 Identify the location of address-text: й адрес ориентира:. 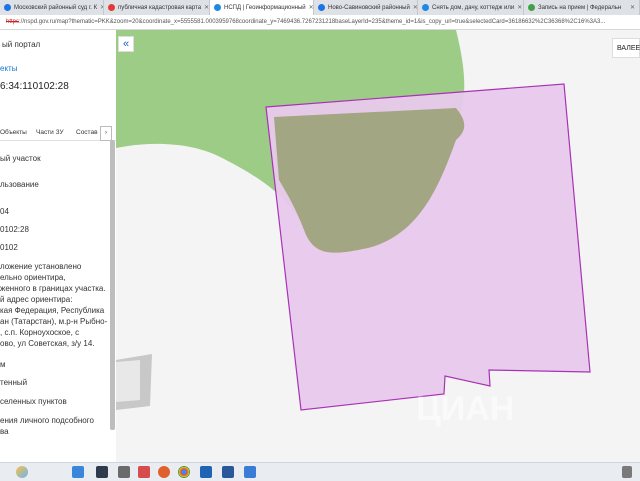
(36, 299).